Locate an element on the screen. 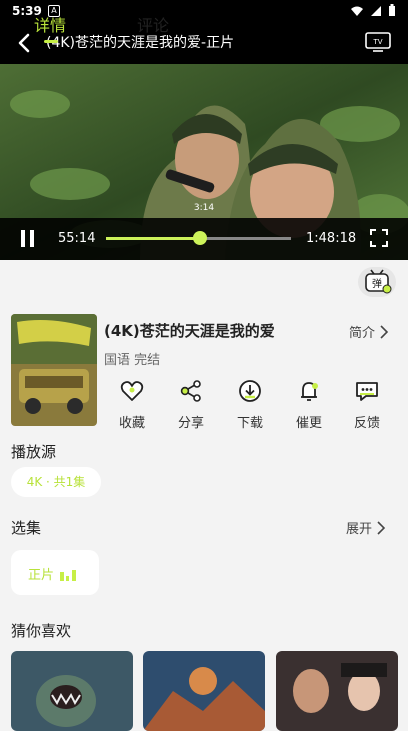  urge-update-button: 催更 is located at coordinates (309, 404).